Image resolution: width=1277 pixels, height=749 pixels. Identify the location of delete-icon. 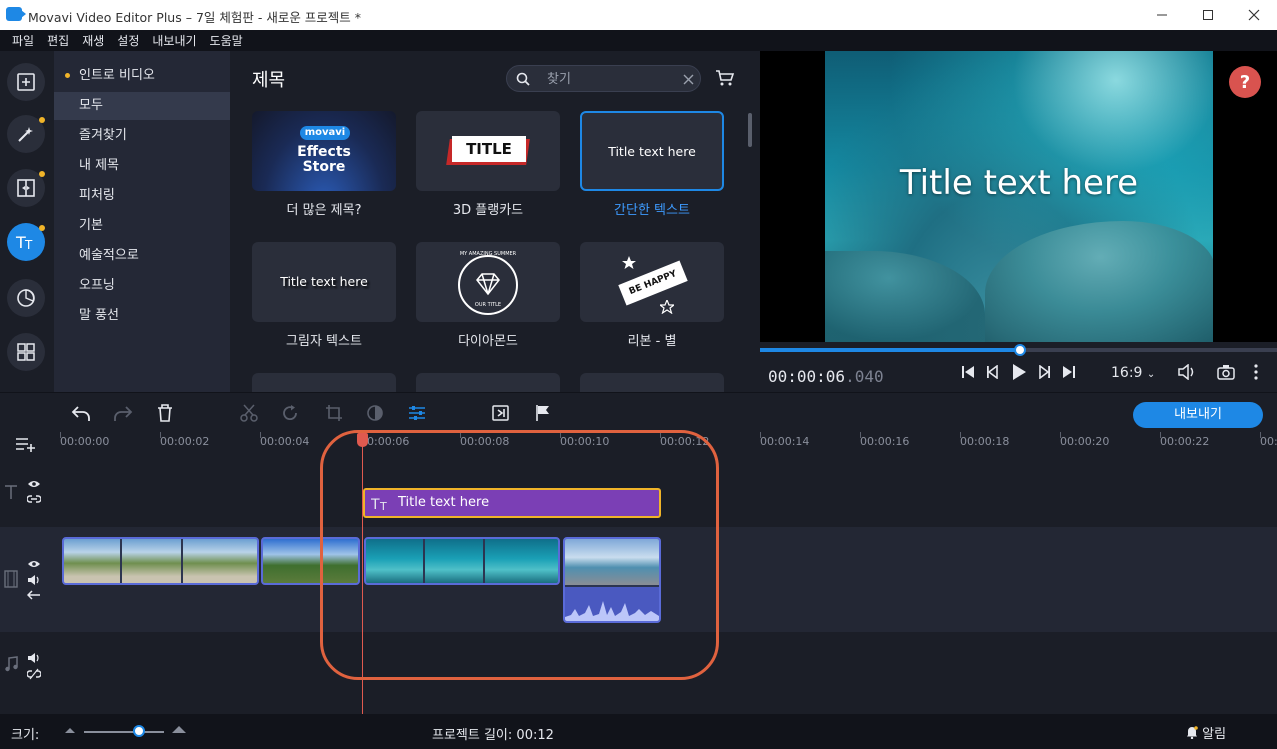
(165, 413).